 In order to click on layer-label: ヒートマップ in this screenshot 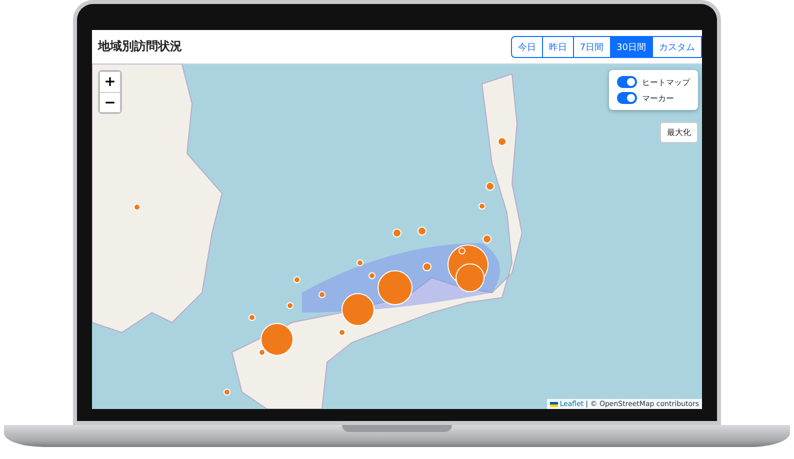, I will do `click(666, 82)`.